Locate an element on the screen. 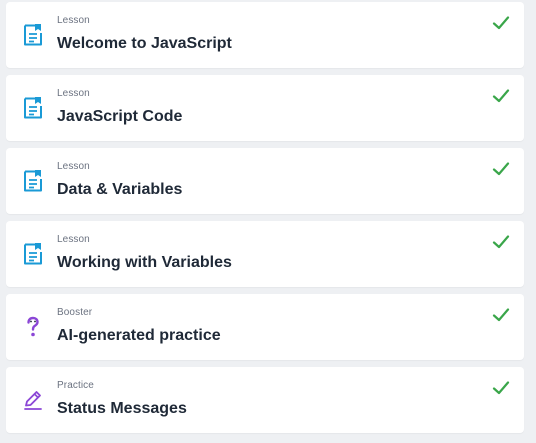 This screenshot has width=536, height=443. course-item: Lesson Working with Variables is located at coordinates (265, 254).